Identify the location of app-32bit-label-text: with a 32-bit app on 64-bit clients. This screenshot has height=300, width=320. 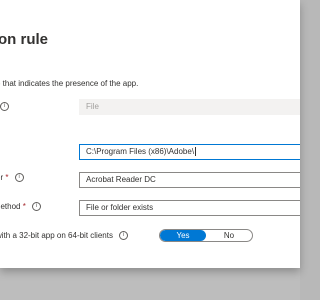
(56, 235).